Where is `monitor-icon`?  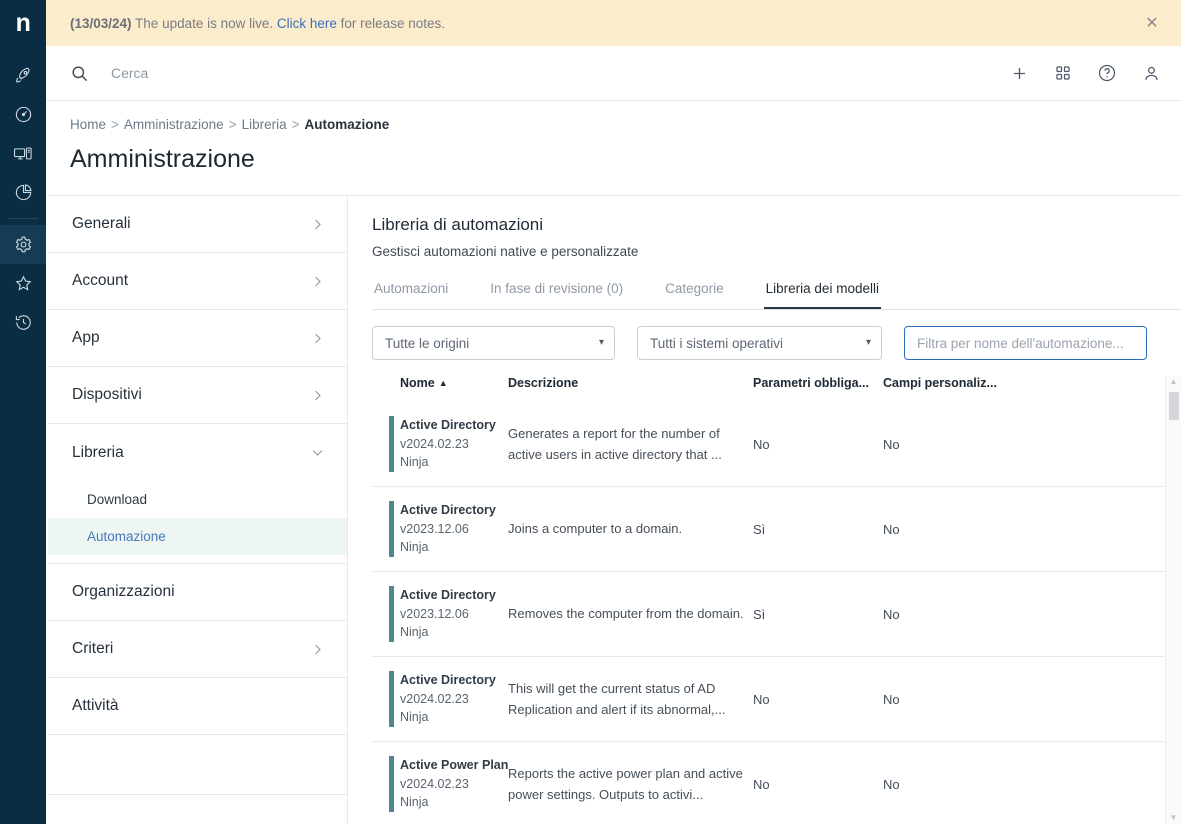
monitor-icon is located at coordinates (23, 153).